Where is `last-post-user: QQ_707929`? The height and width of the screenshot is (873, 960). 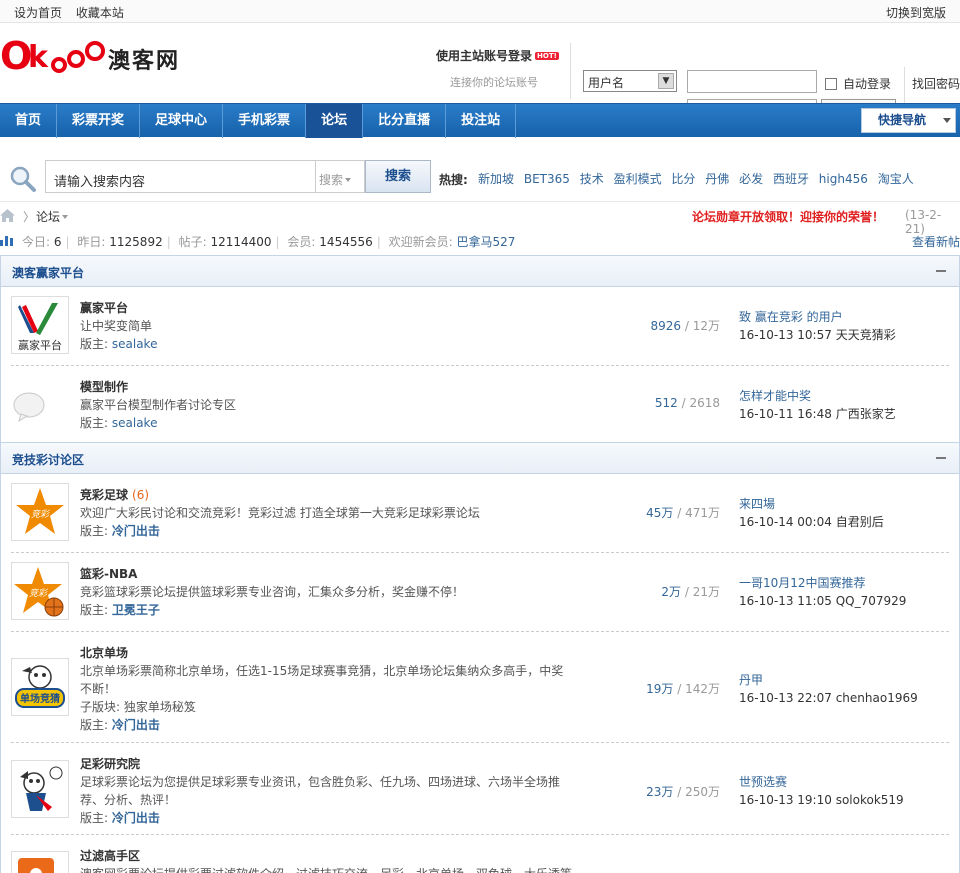
last-post-user: QQ_707929 is located at coordinates (871, 601).